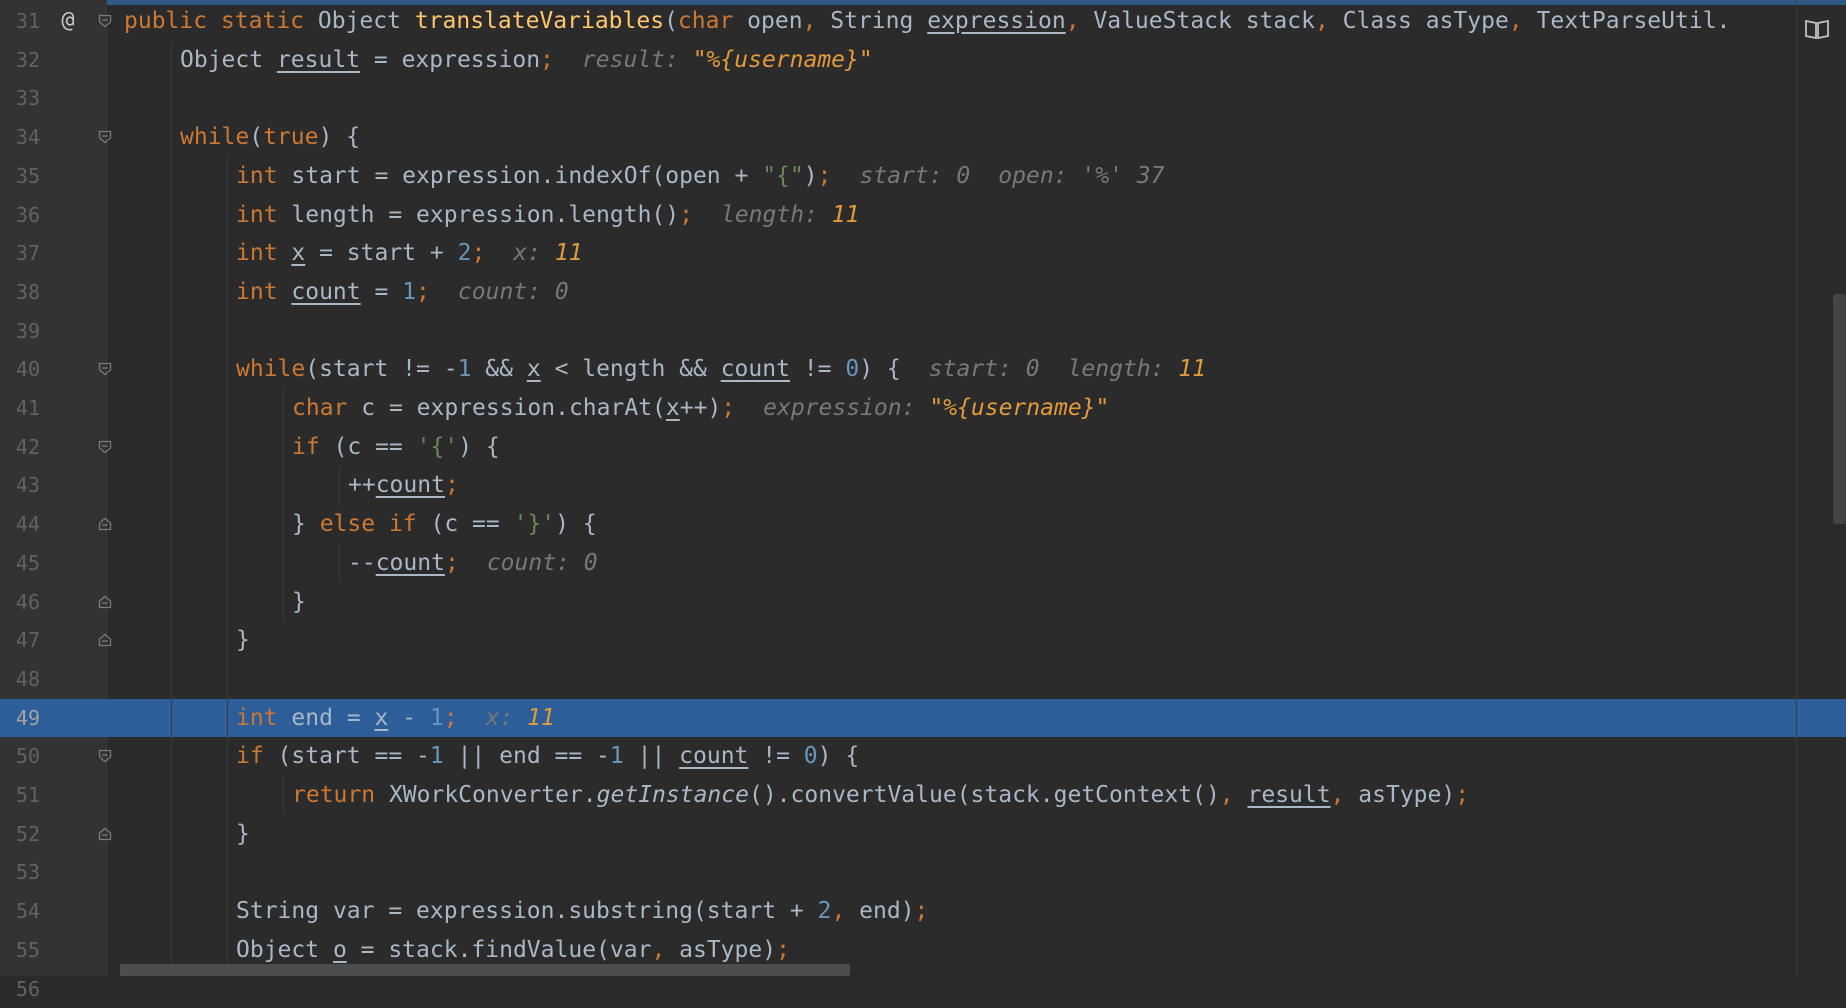 This screenshot has height=1008, width=1846. What do you see at coordinates (20, 640) in the screenshot?
I see `line-number: 47` at bounding box center [20, 640].